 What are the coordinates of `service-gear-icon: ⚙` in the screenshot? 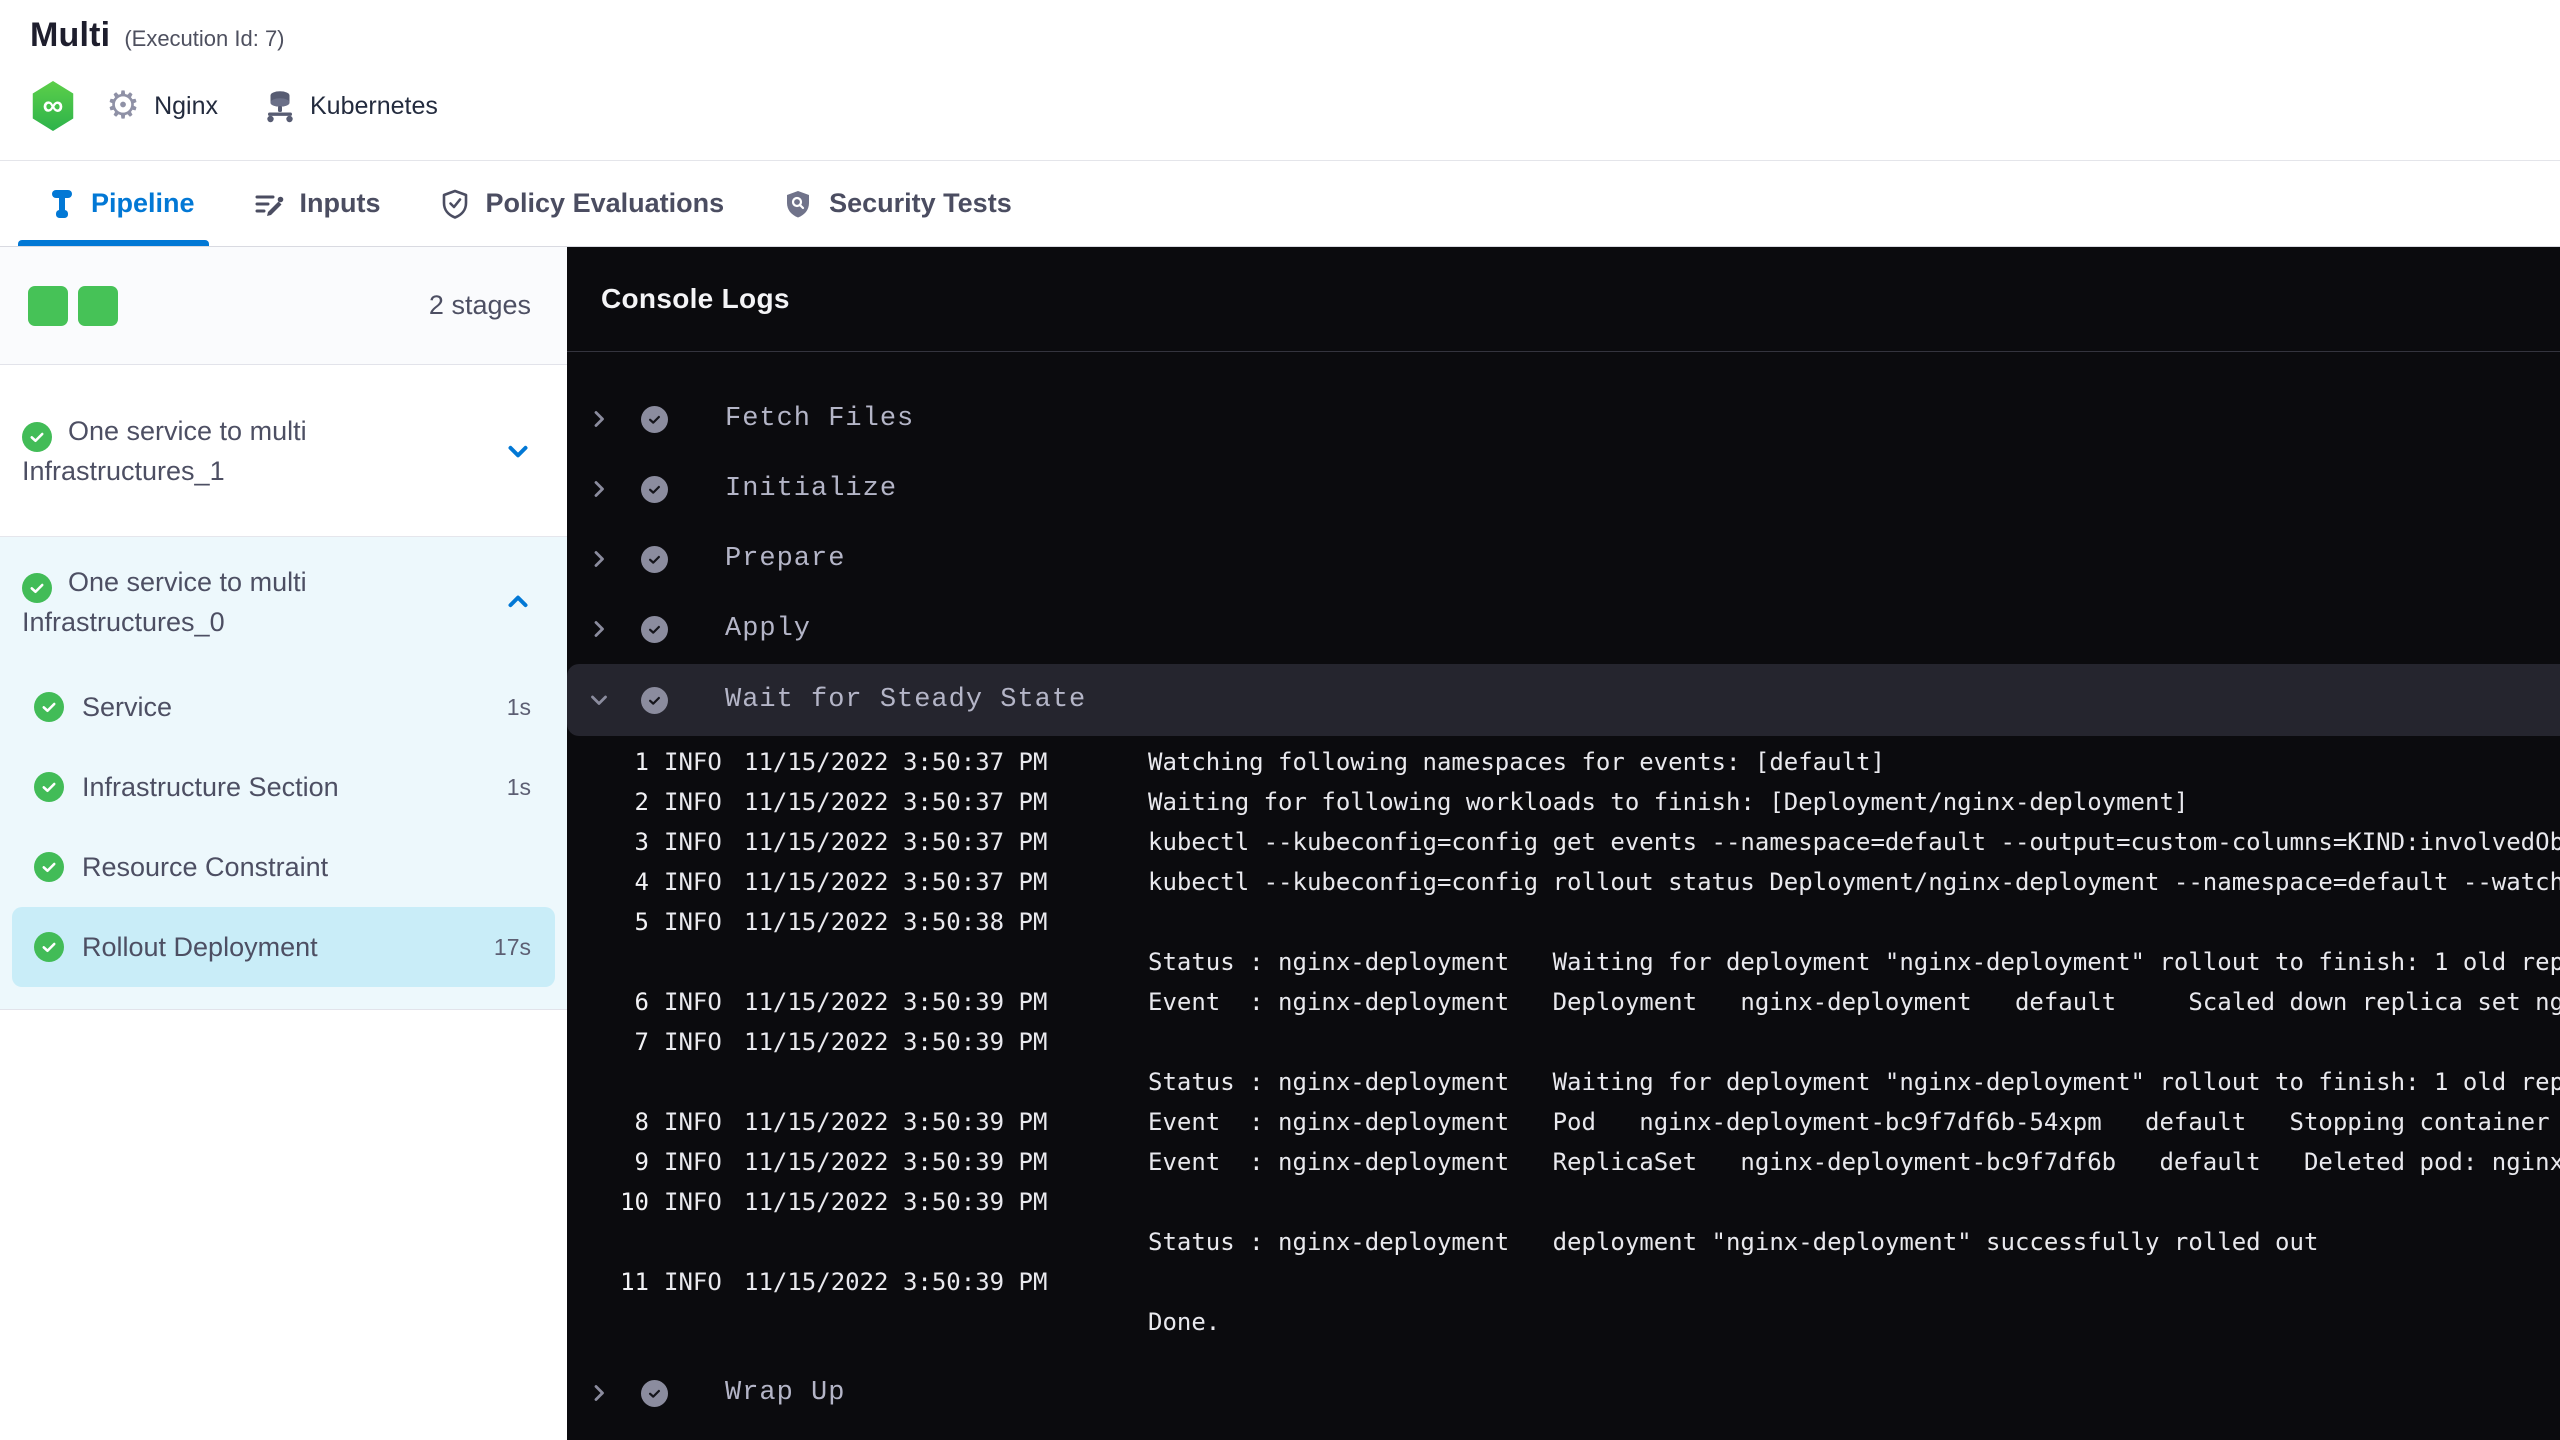 It's located at (123, 106).